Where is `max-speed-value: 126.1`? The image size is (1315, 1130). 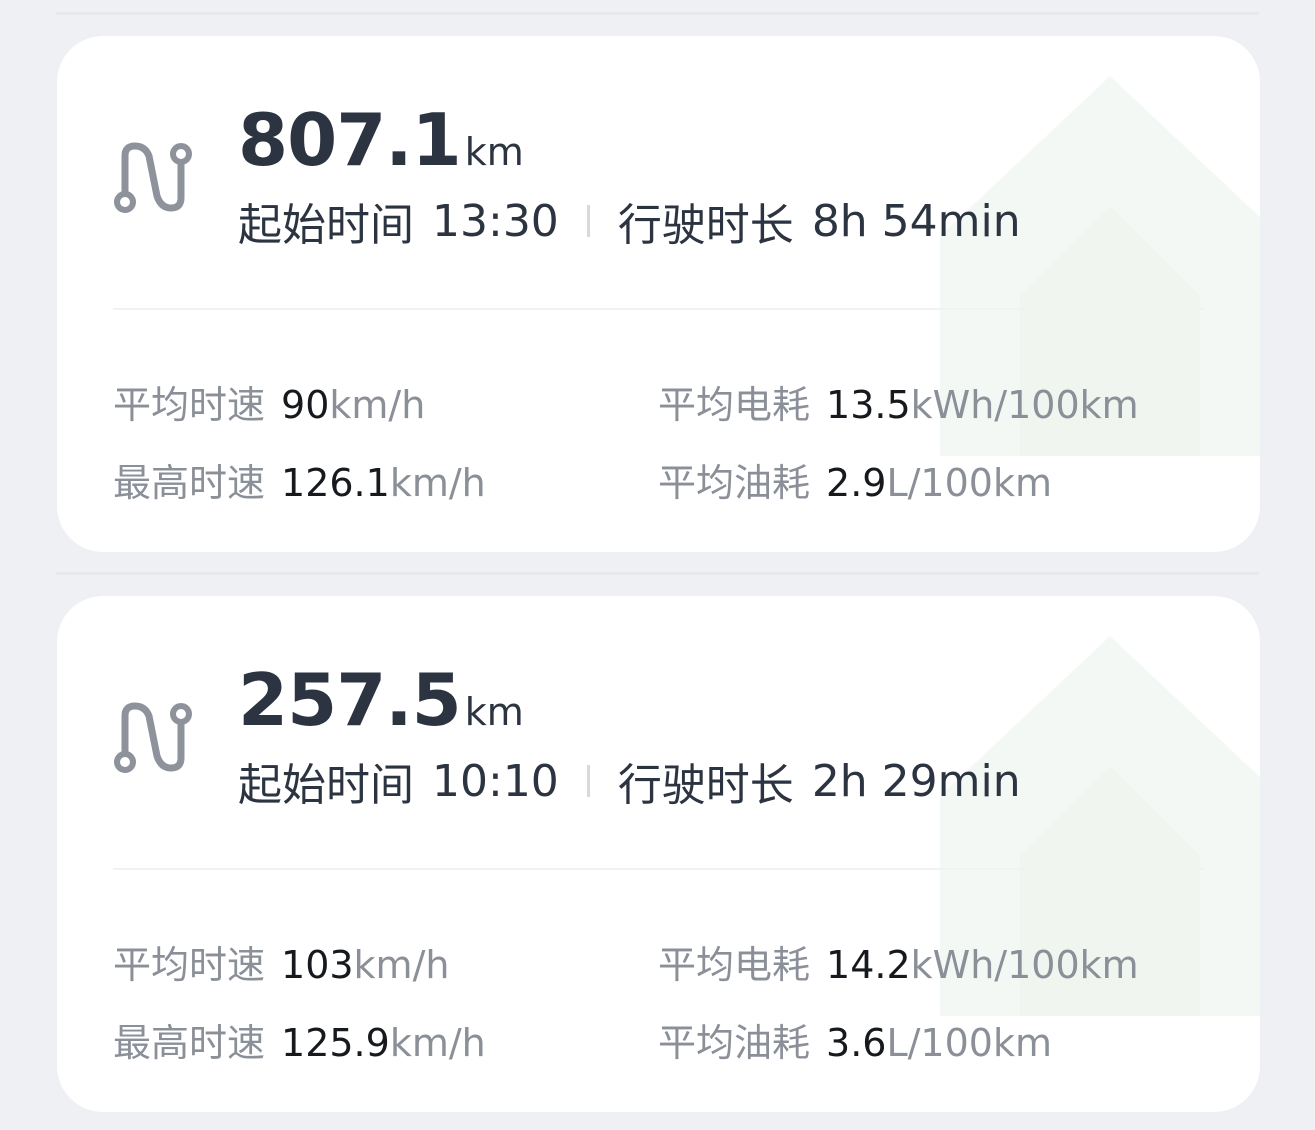 max-speed-value: 126.1 is located at coordinates (335, 483).